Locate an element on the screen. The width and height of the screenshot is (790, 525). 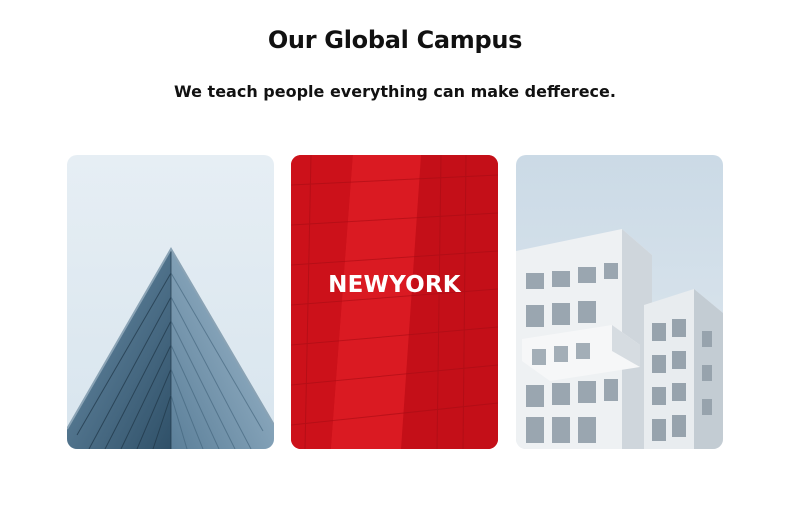
red-glass-building-image is located at coordinates (394, 302).